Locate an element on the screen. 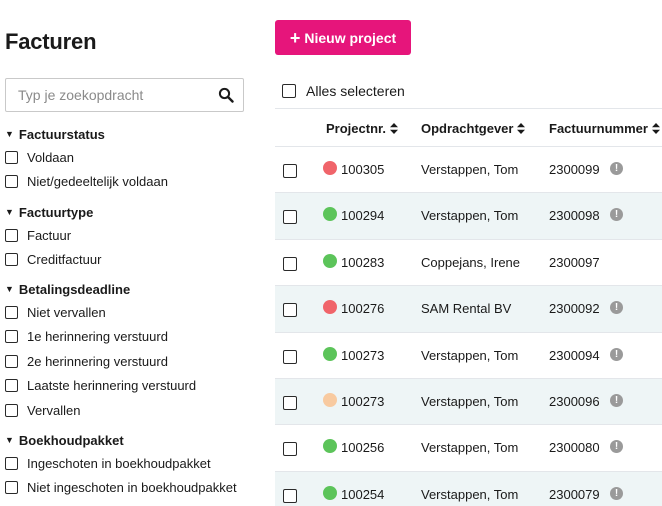  table-row: 100256 Verstappen, Tom 2300080! is located at coordinates (468, 448).